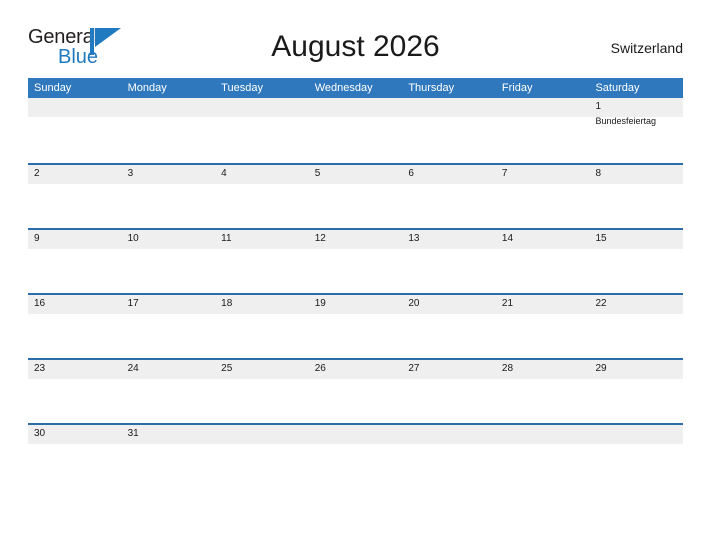 The height and width of the screenshot is (550, 712). What do you see at coordinates (601, 368) in the screenshot?
I see `day-number: 29` at bounding box center [601, 368].